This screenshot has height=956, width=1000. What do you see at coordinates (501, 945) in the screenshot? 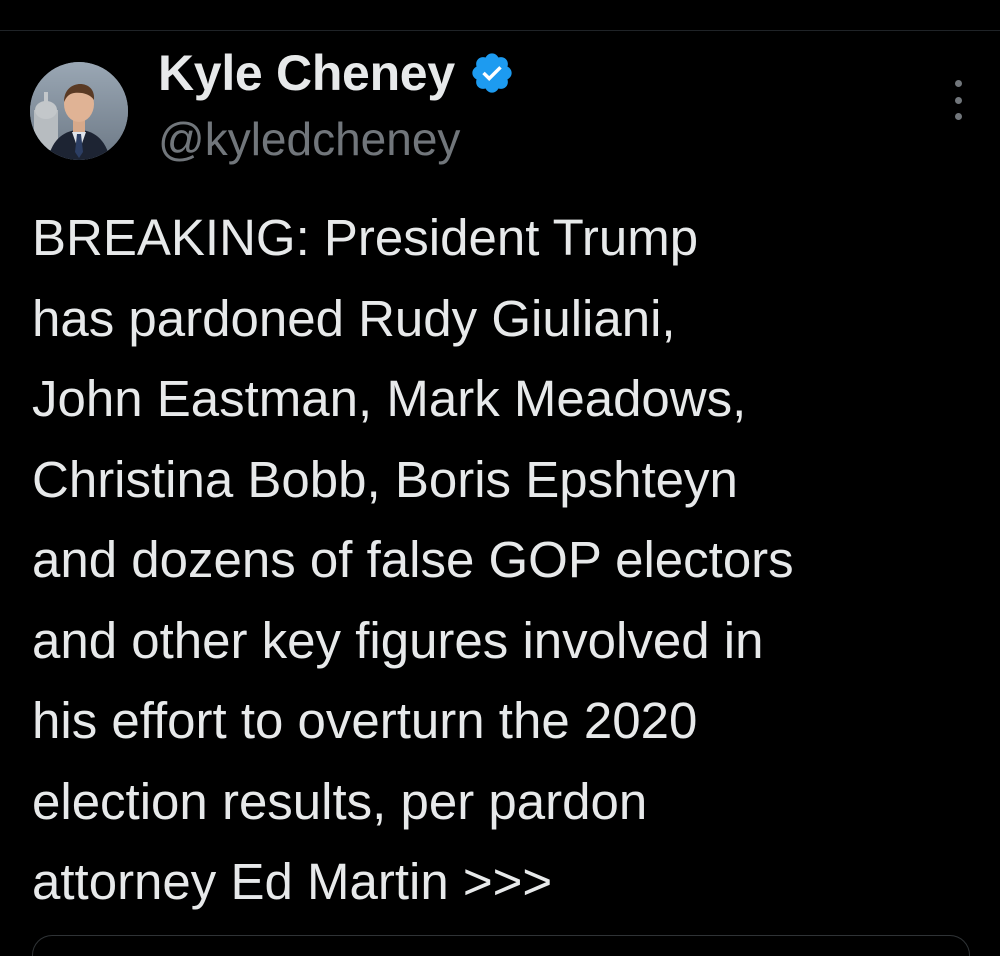
I see `embedded-card-edge` at bounding box center [501, 945].